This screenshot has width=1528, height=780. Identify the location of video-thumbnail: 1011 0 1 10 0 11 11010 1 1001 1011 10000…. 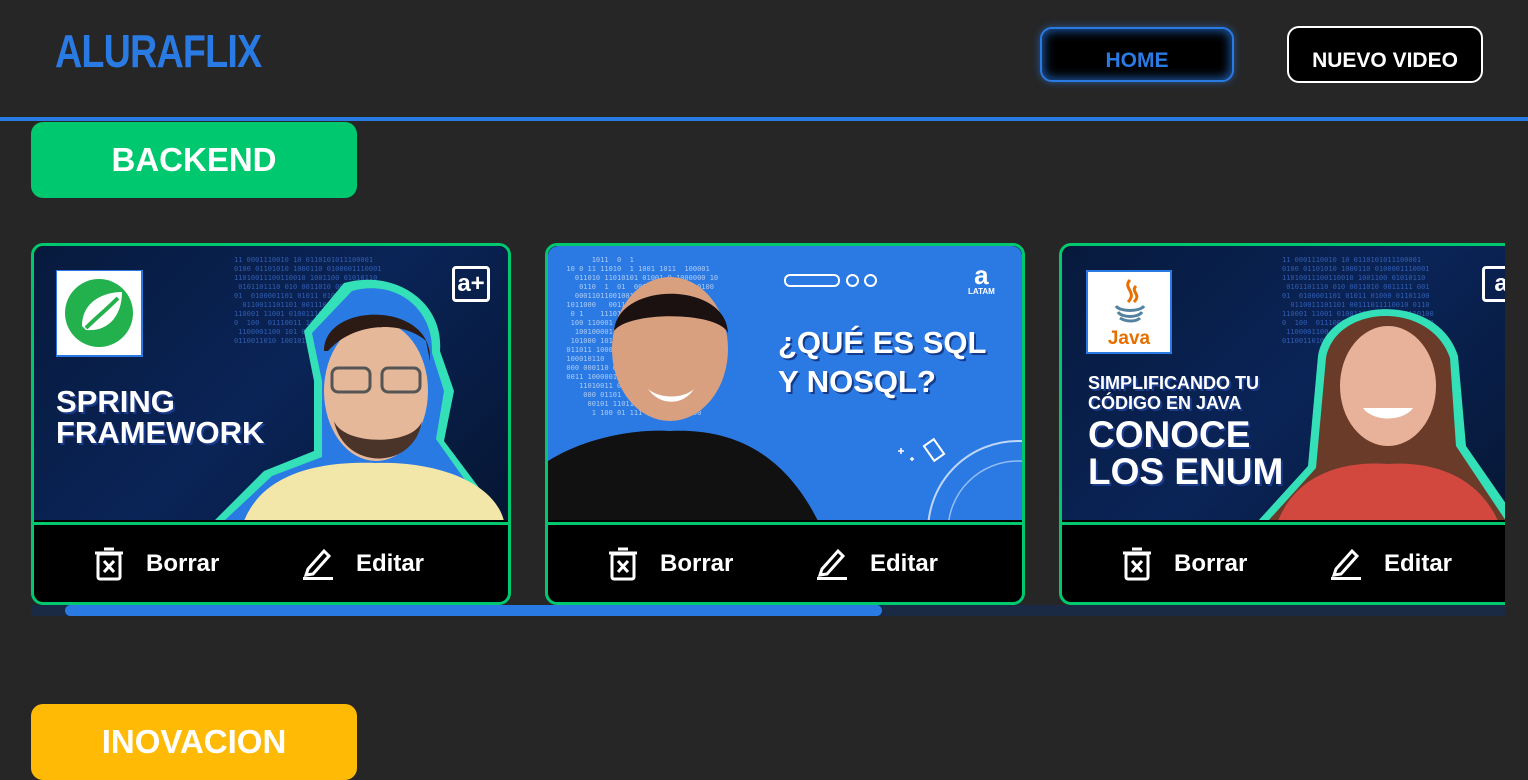
(785, 383).